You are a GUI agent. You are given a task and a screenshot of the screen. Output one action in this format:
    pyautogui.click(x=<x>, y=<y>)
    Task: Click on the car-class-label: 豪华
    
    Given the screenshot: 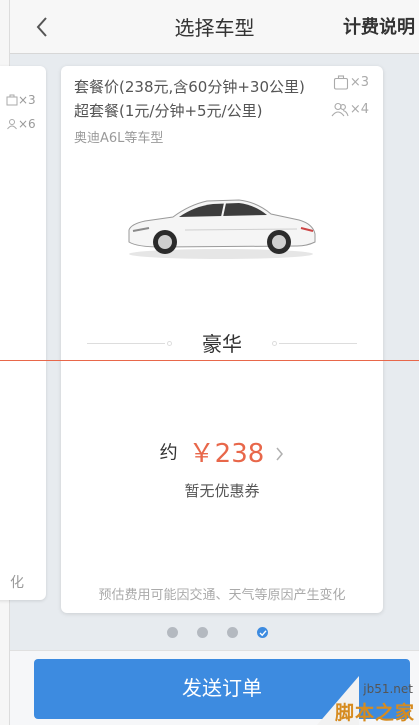 What is the action you would take?
    pyautogui.click(x=222, y=344)
    